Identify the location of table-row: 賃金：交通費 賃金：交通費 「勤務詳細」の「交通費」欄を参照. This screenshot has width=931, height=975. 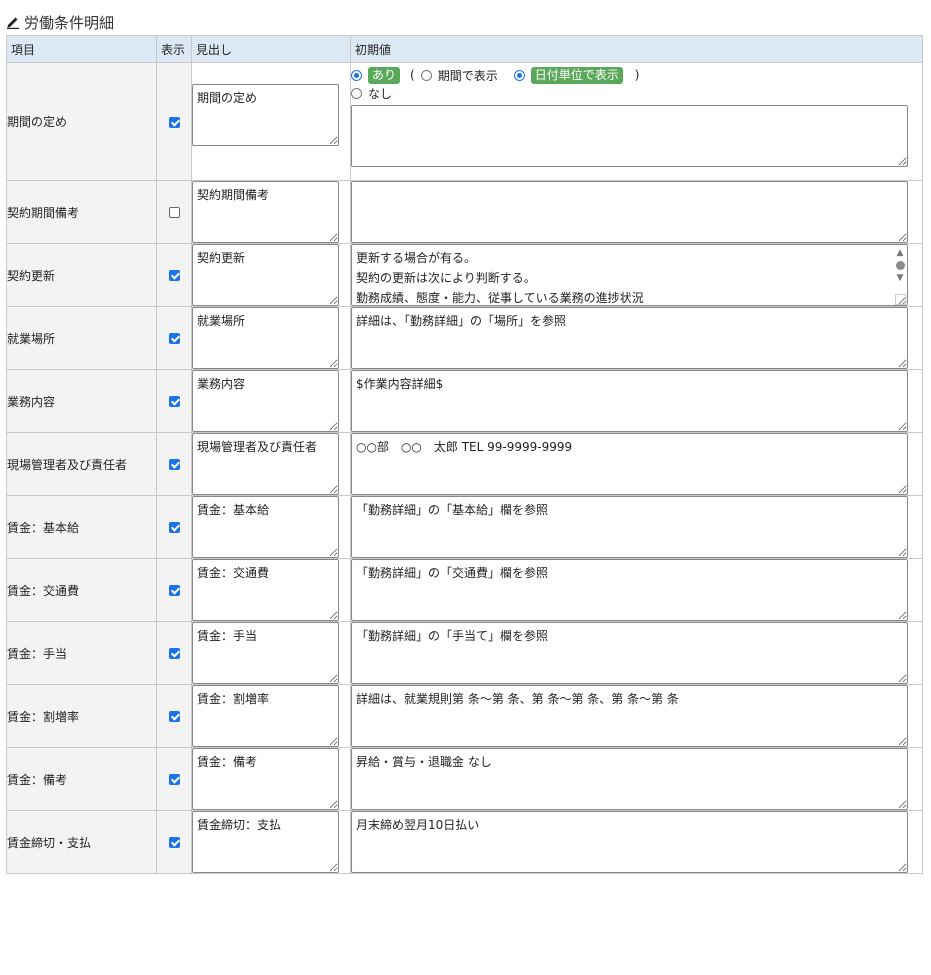
(464, 590).